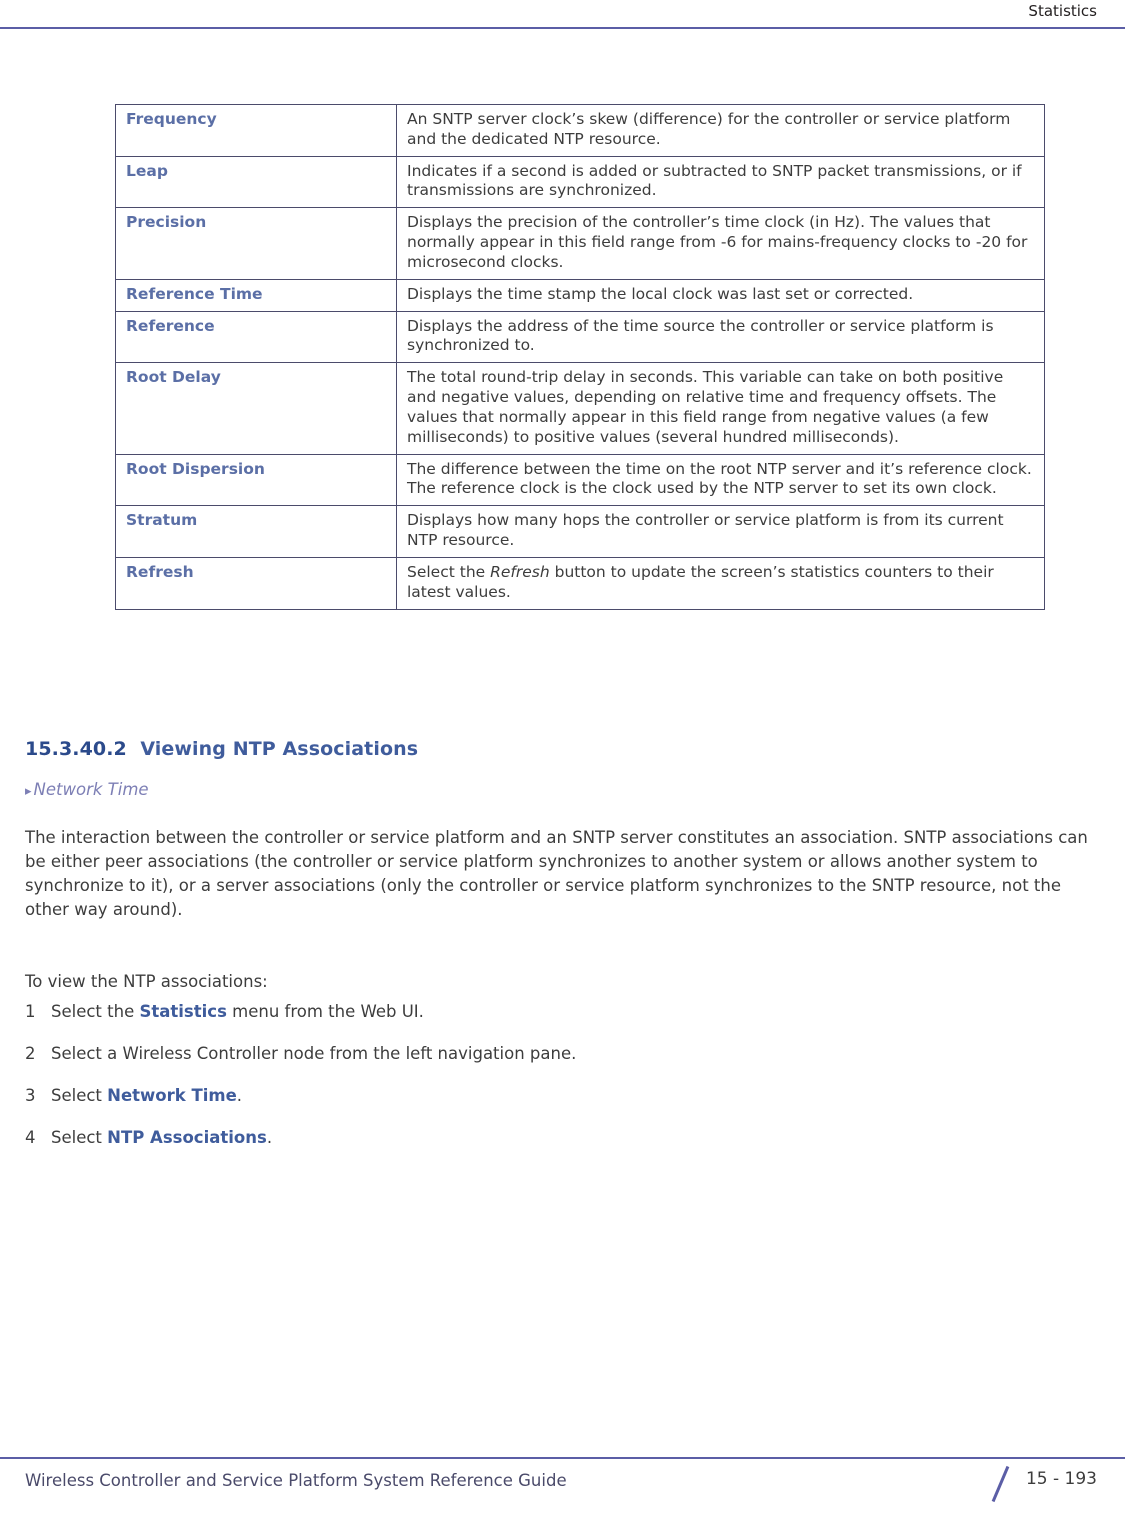 The height and width of the screenshot is (1517, 1125). Describe the element at coordinates (562, 28) in the screenshot. I see `header-divider` at that location.